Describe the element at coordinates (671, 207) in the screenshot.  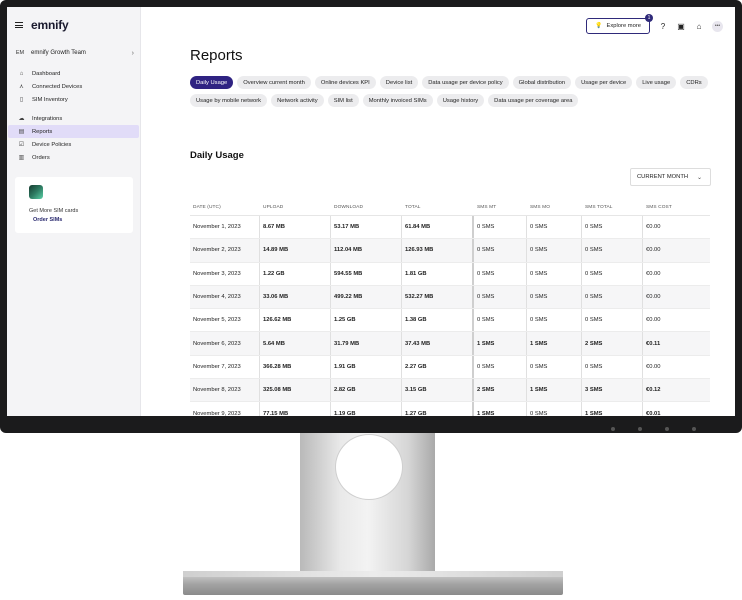
I see `column-header: SMS Cost` at that location.